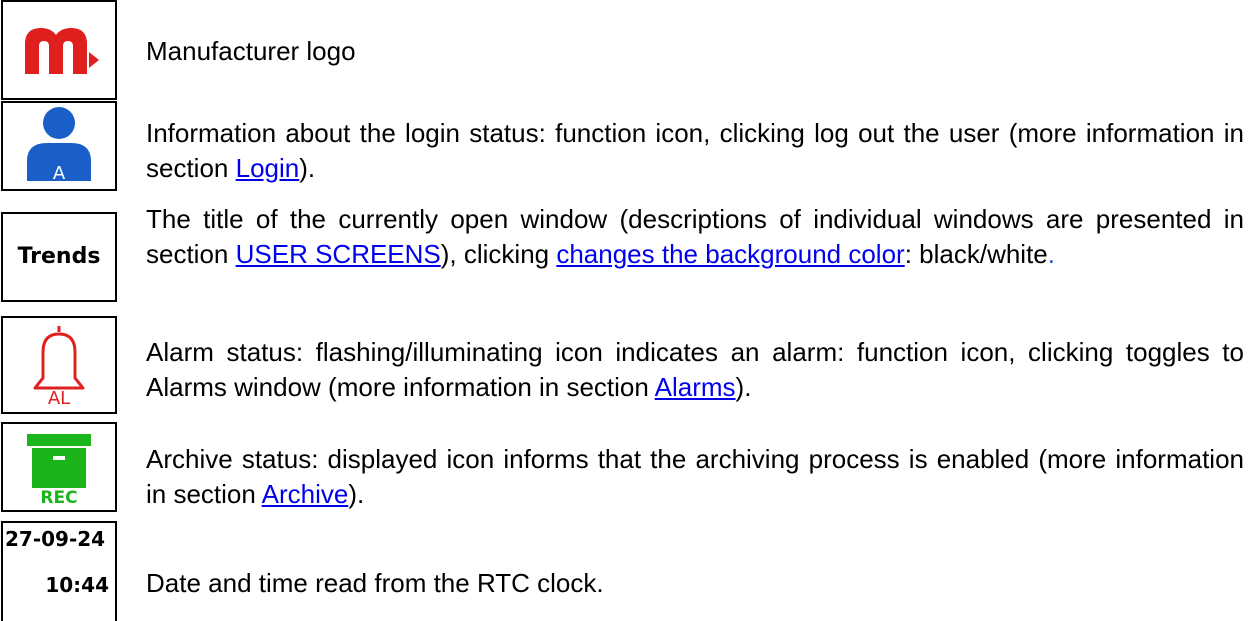 This screenshot has height=621, width=1256. I want to click on alarms-link: Alarms, so click(695, 387).